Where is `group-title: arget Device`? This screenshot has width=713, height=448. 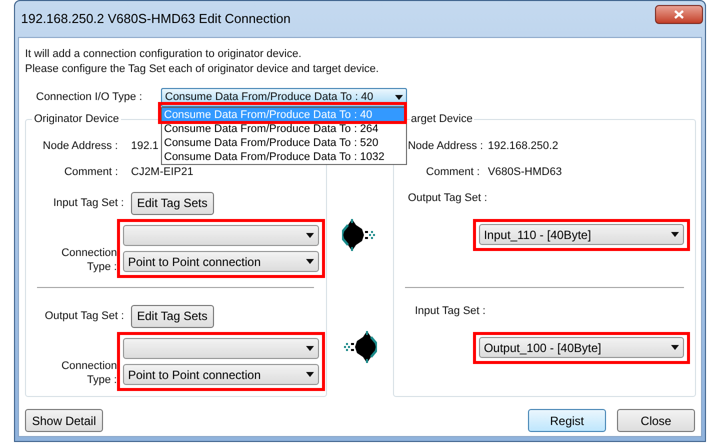
group-title: arget Device is located at coordinates (442, 119).